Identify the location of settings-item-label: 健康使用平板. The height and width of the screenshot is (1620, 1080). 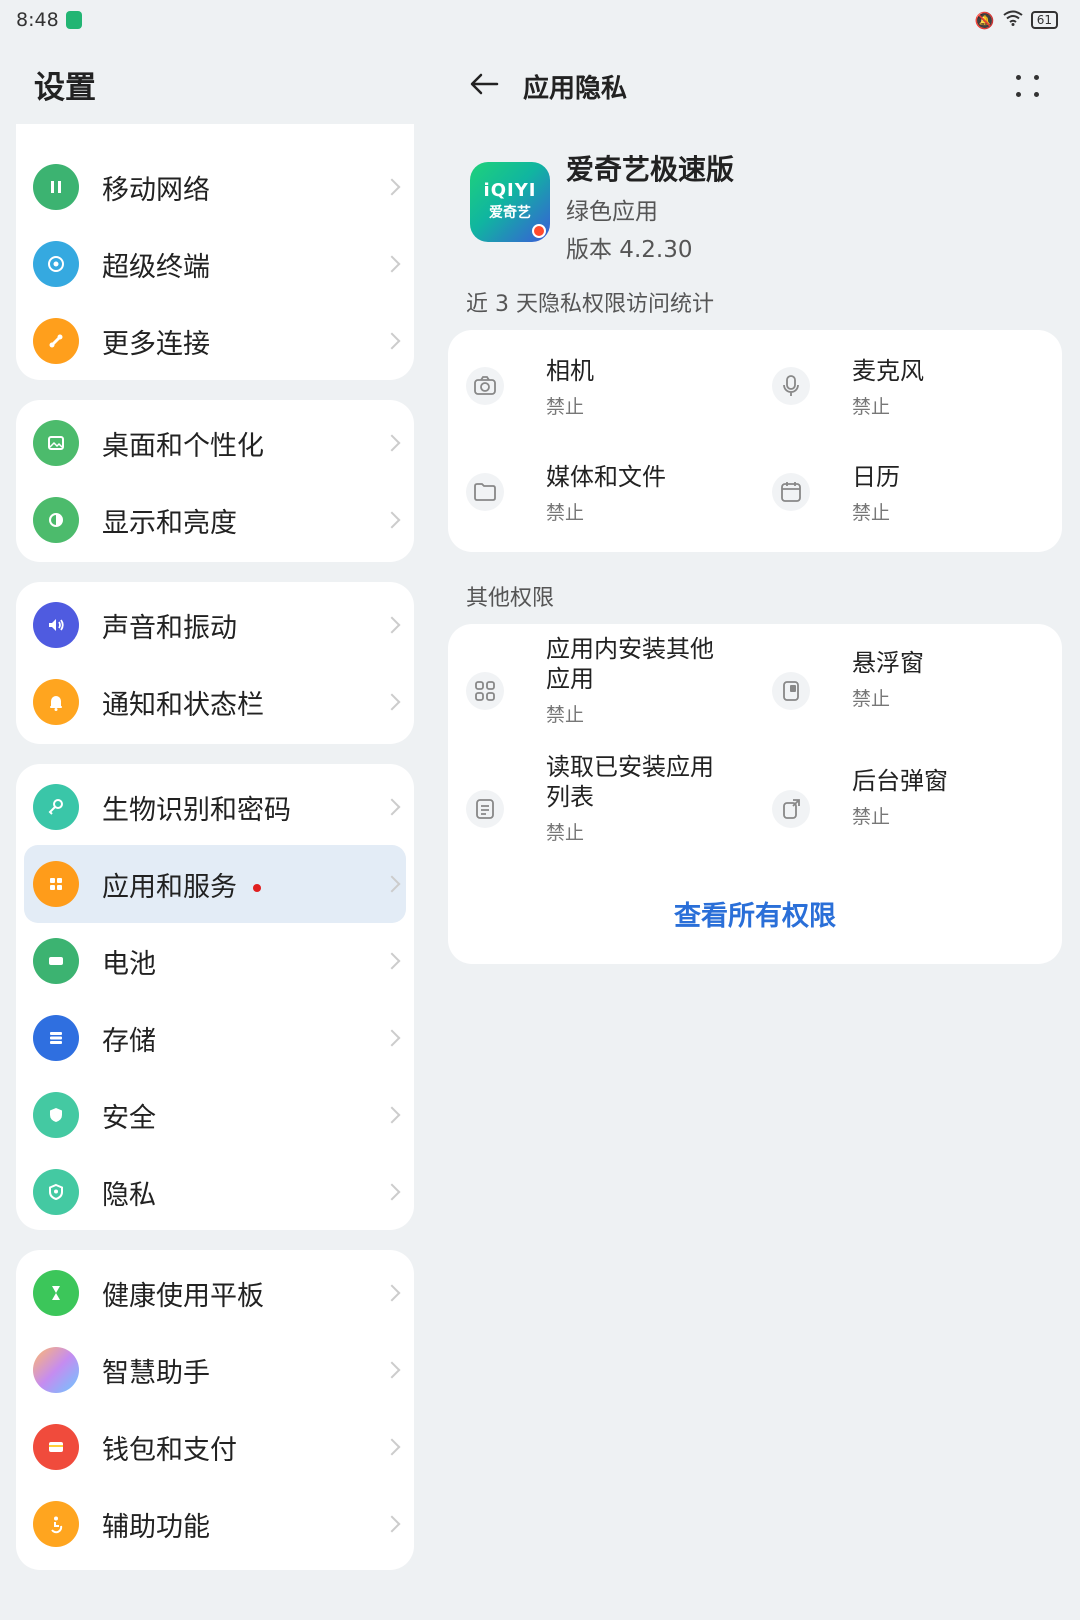
(183, 1296).